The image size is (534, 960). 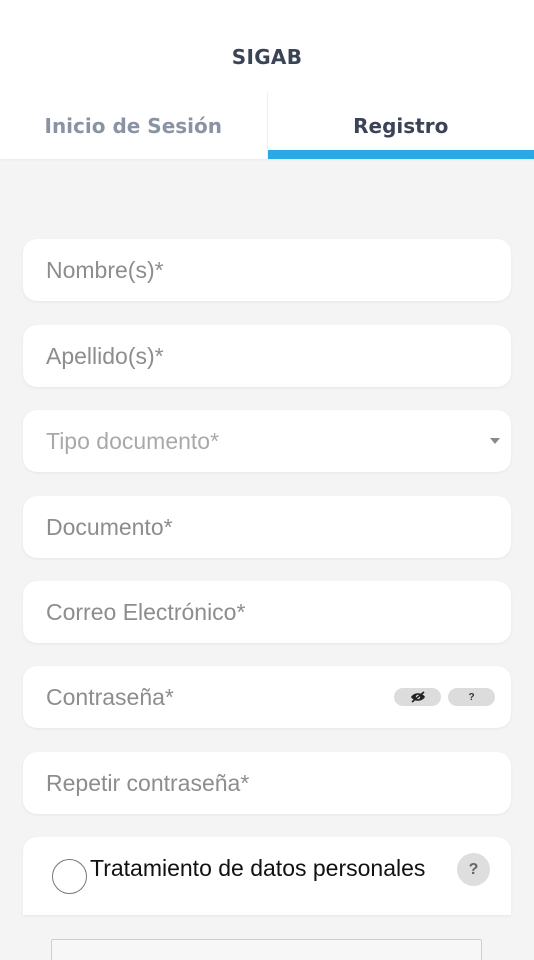 I want to click on tab-register: Registro, so click(x=401, y=126).